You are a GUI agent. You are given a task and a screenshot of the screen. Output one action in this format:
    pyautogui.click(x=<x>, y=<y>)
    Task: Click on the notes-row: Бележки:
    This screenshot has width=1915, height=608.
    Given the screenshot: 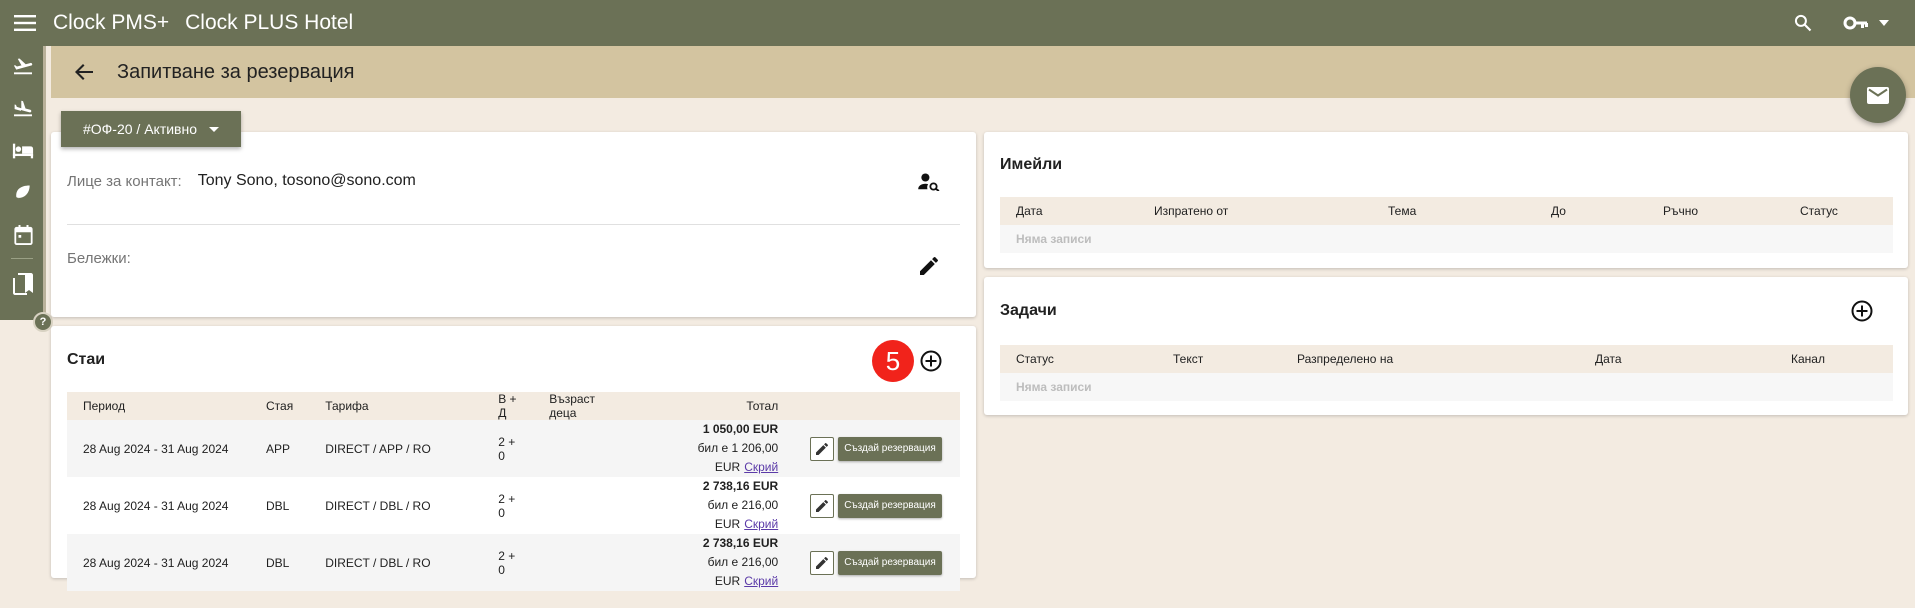 What is the action you would take?
    pyautogui.click(x=99, y=258)
    